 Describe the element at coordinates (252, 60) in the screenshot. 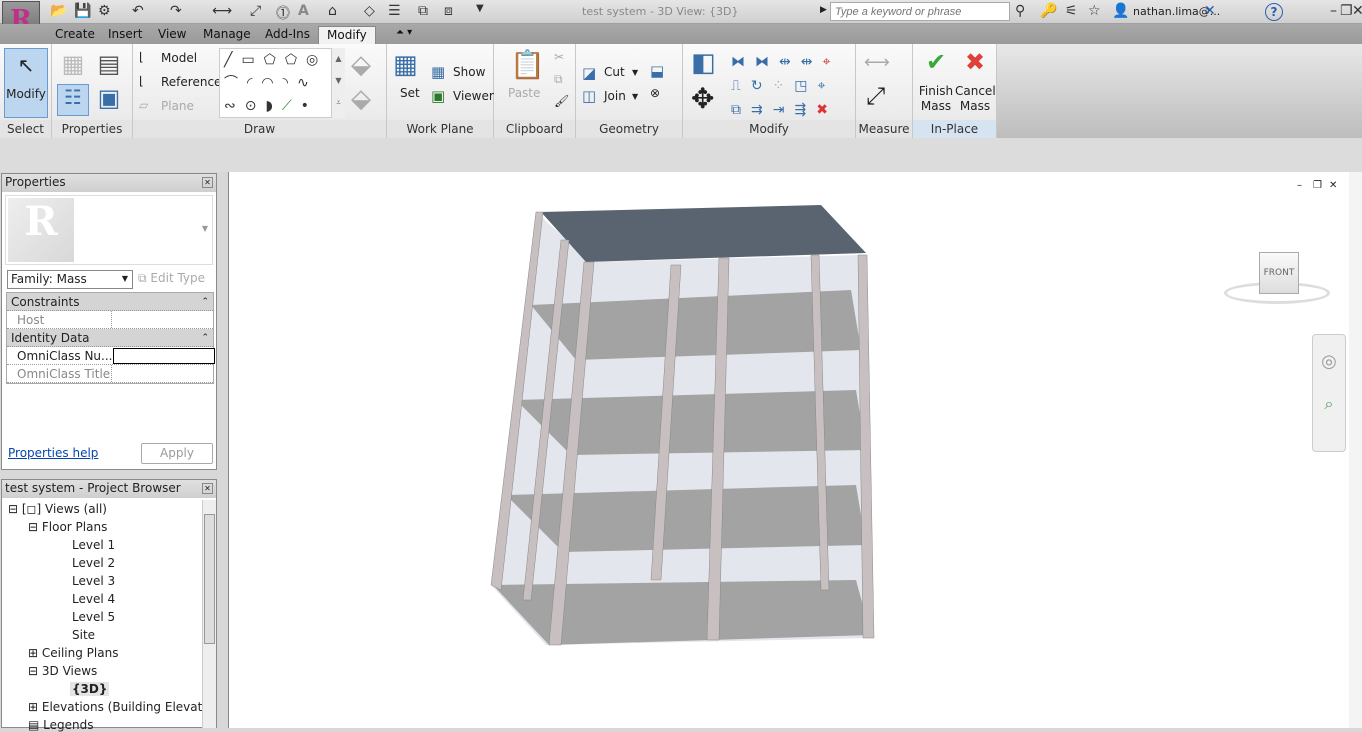

I see `rectangle-icon: ▭` at that location.